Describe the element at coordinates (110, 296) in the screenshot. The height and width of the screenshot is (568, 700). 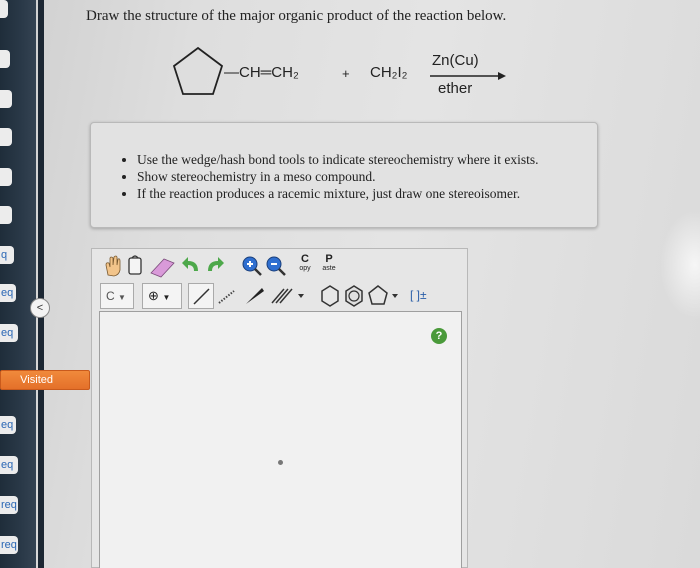
I see `element-select-value: C` at that location.